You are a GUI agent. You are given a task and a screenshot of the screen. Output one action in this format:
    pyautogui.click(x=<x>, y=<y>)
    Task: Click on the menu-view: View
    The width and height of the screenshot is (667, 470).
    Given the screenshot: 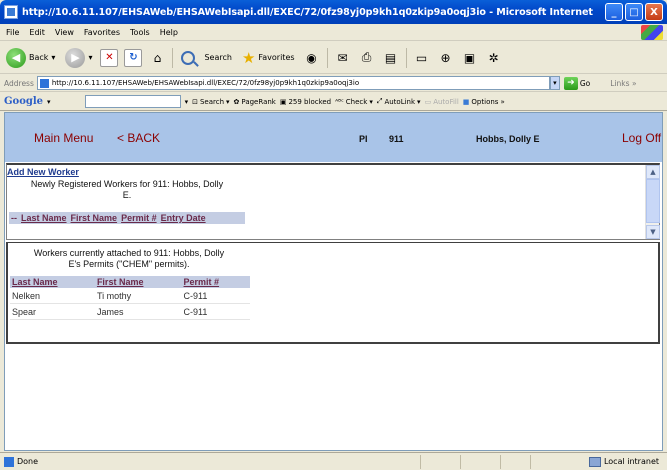 What is the action you would take?
    pyautogui.click(x=64, y=32)
    